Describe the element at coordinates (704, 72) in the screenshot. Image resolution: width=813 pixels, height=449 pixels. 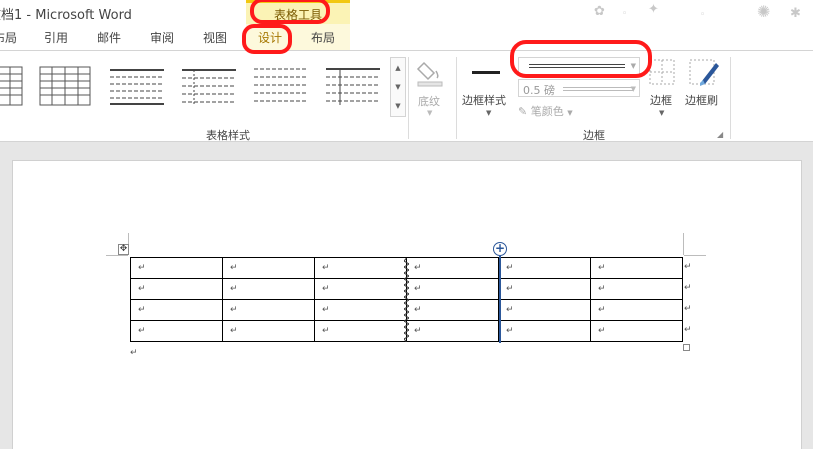
I see `border-painter-icon` at that location.